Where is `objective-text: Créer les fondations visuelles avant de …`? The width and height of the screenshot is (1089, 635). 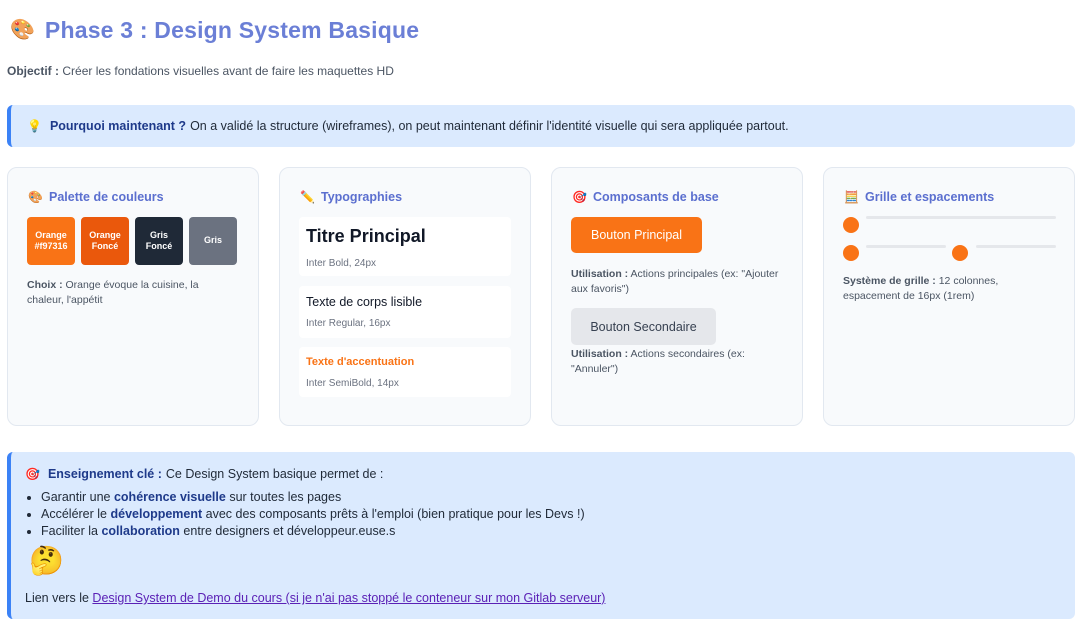 objective-text: Créer les fondations visuelles avant de … is located at coordinates (228, 71).